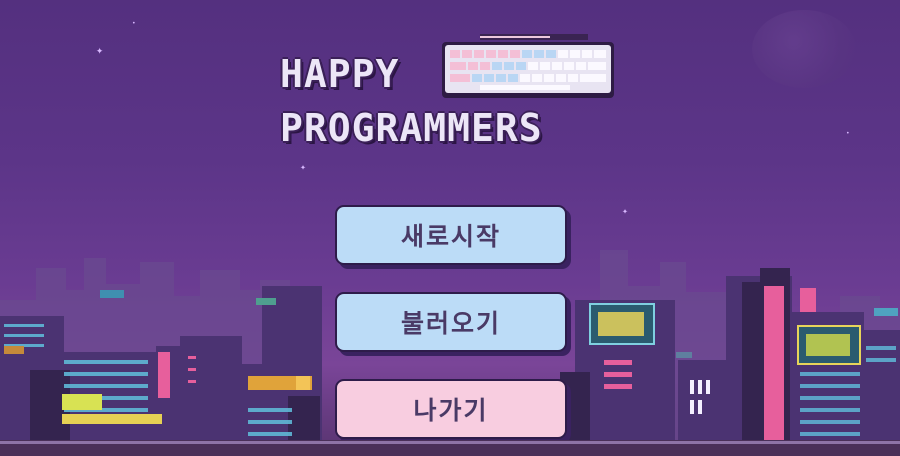  Describe the element at coordinates (528, 66) in the screenshot. I see `keyboard-icon` at that location.